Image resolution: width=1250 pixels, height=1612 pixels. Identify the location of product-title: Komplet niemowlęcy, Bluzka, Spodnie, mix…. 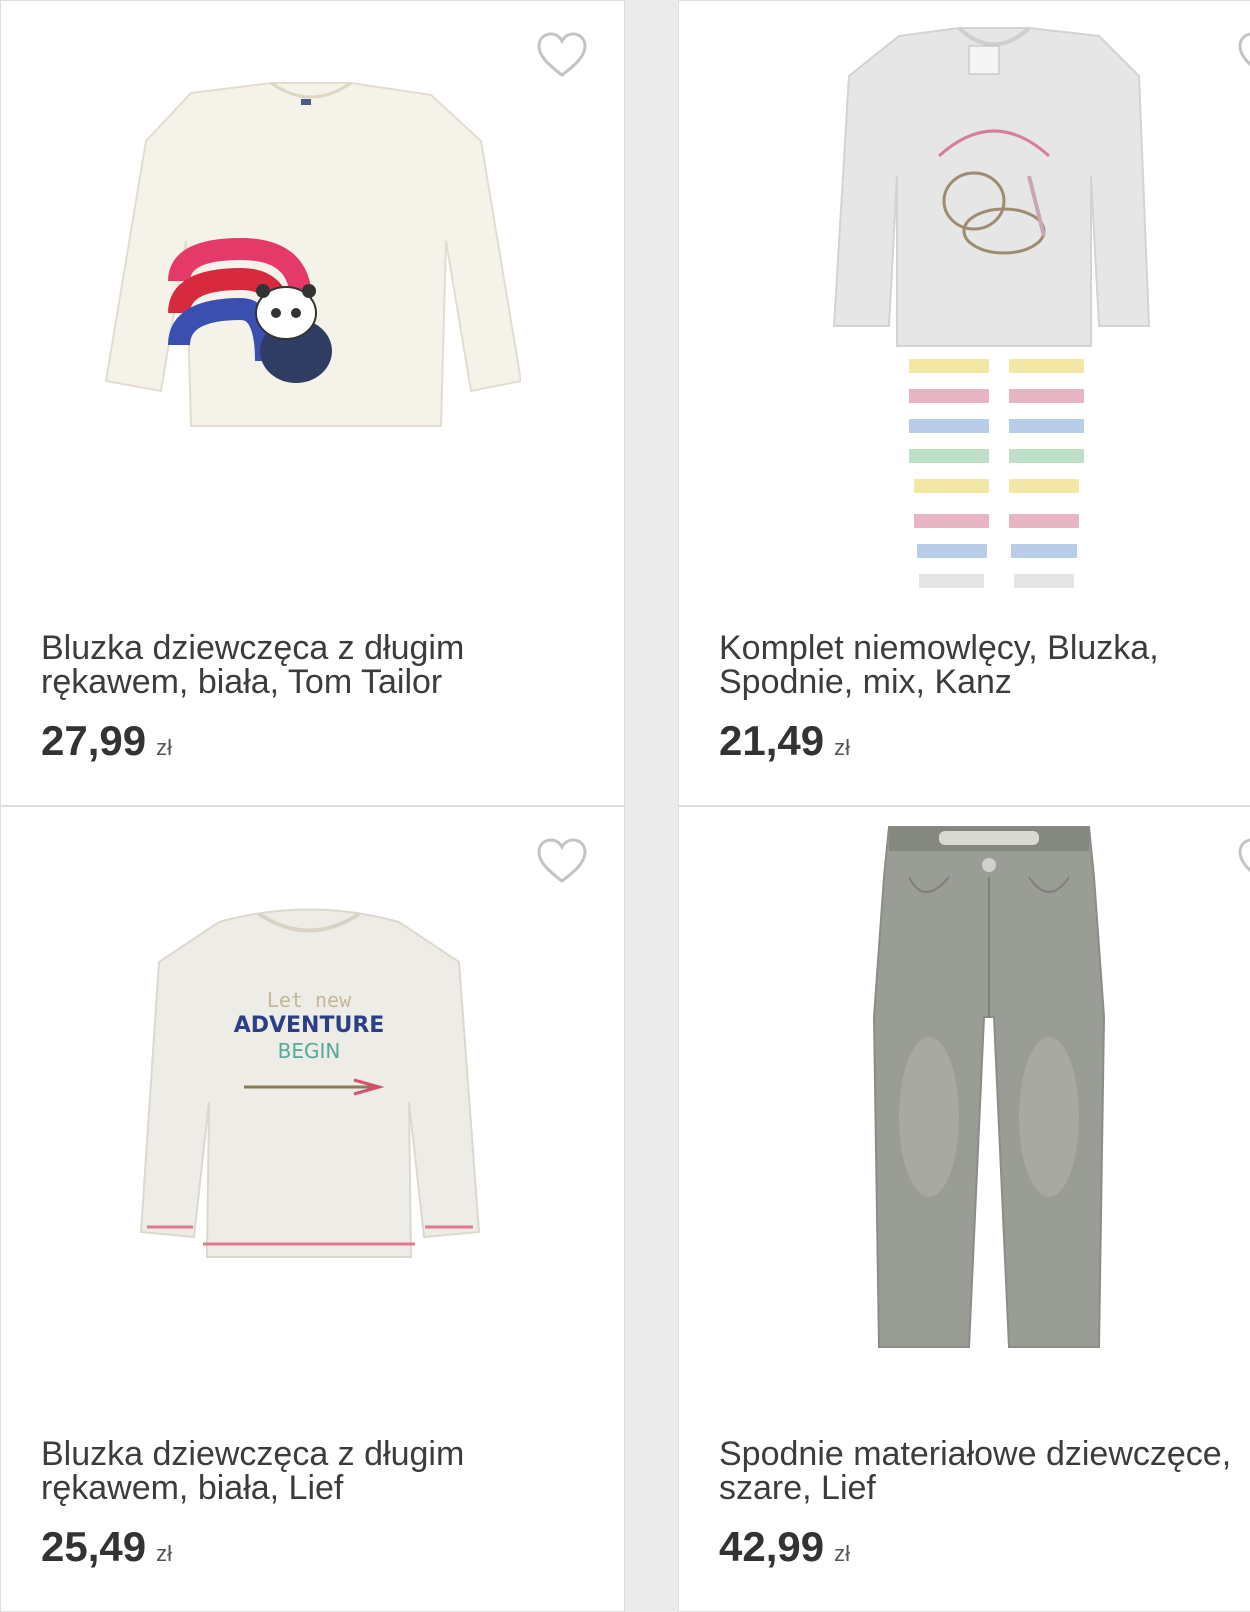
(984, 665).